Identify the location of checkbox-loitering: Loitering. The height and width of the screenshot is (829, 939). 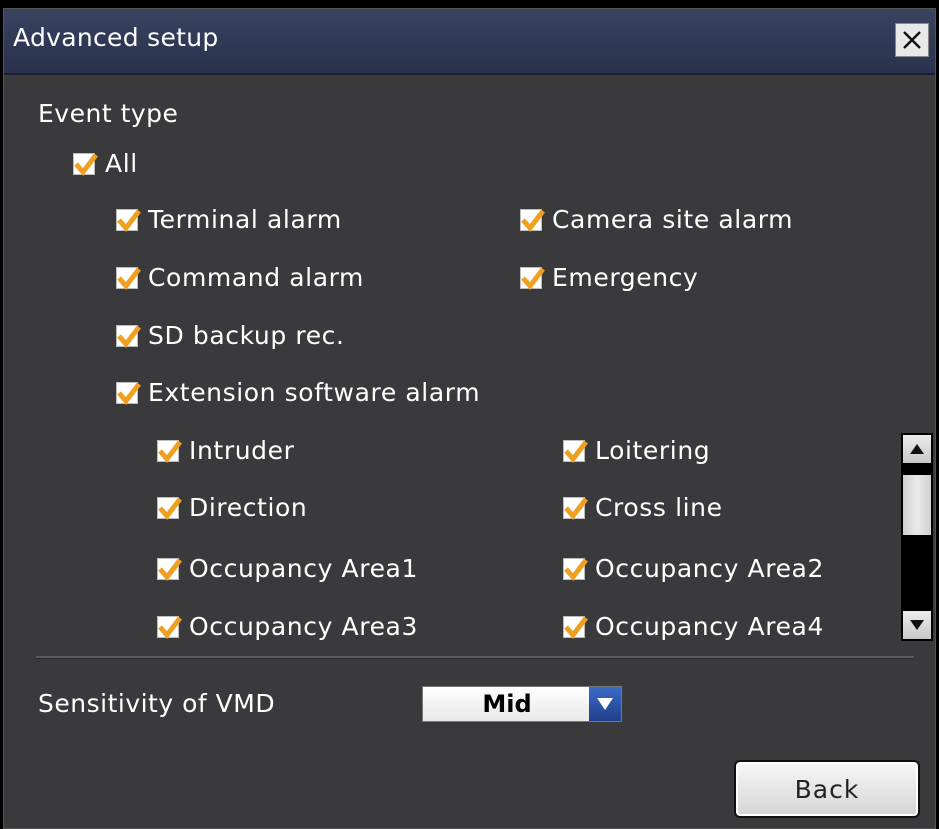
(636, 450).